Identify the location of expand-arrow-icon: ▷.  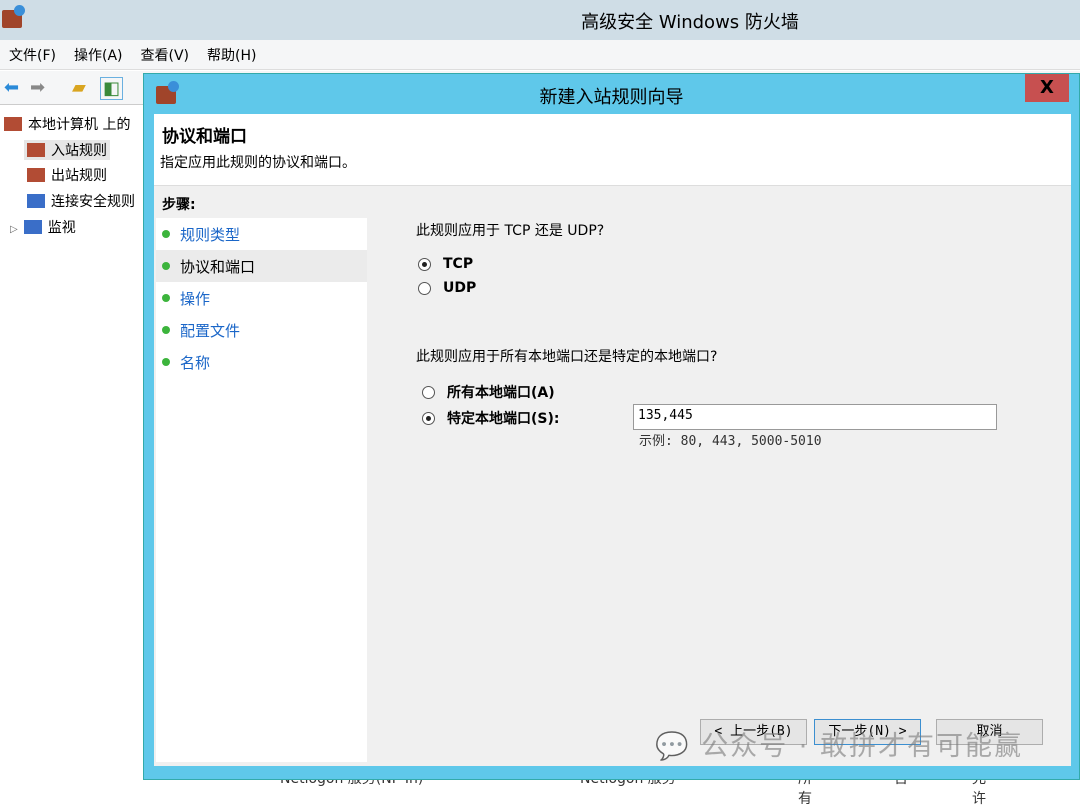
(14, 229).